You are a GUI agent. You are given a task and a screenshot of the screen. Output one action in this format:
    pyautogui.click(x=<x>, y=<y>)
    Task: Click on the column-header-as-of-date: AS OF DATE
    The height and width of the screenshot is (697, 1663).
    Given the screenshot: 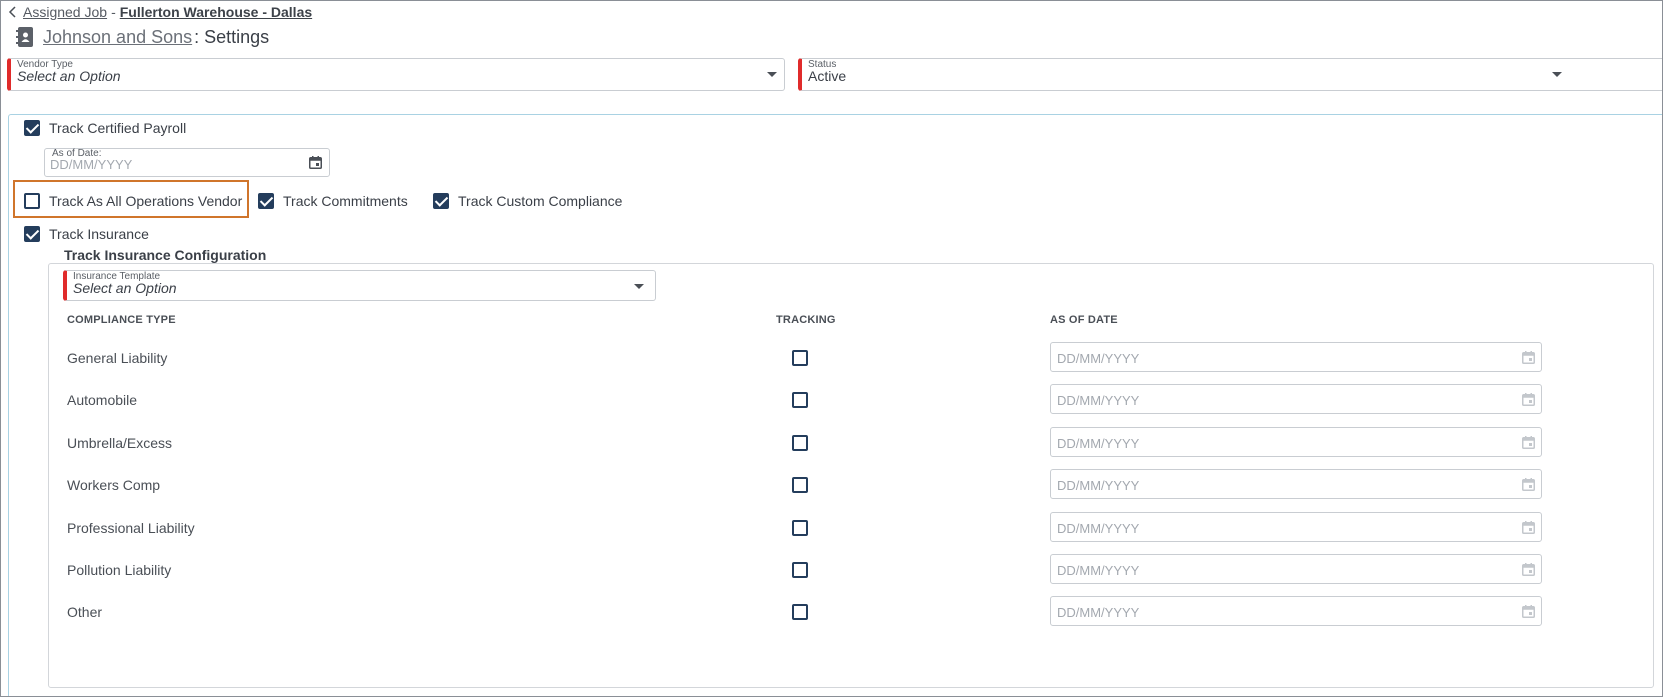 What is the action you would take?
    pyautogui.click(x=1084, y=320)
    